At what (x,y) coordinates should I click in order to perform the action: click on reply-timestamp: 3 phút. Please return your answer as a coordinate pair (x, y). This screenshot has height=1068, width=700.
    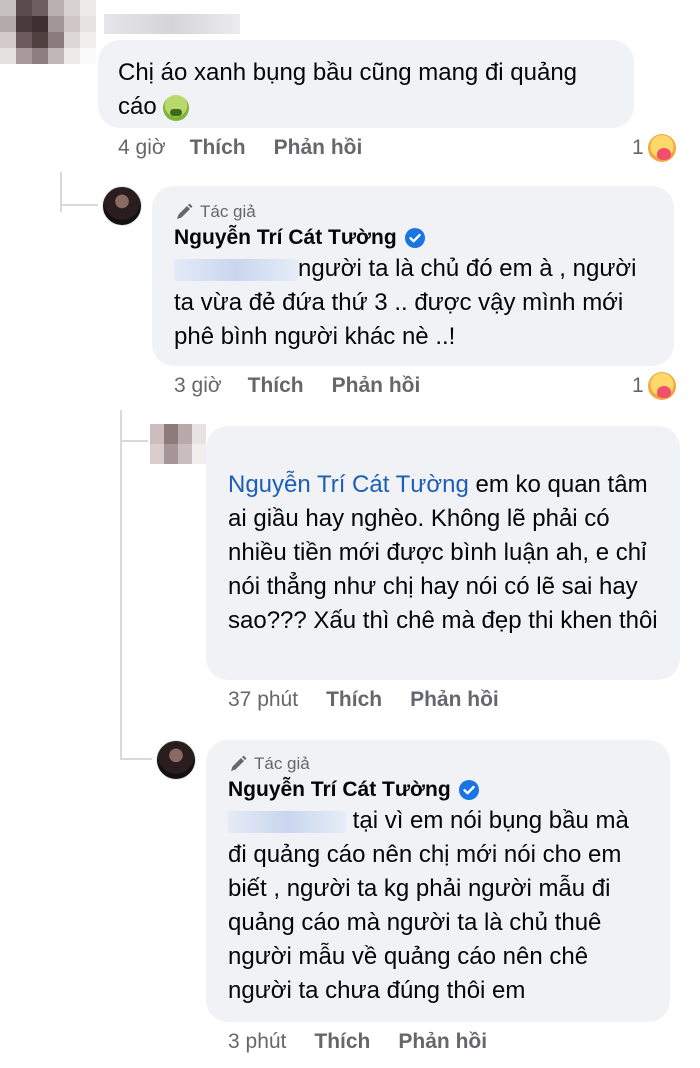
    Looking at the image, I should click on (257, 1042).